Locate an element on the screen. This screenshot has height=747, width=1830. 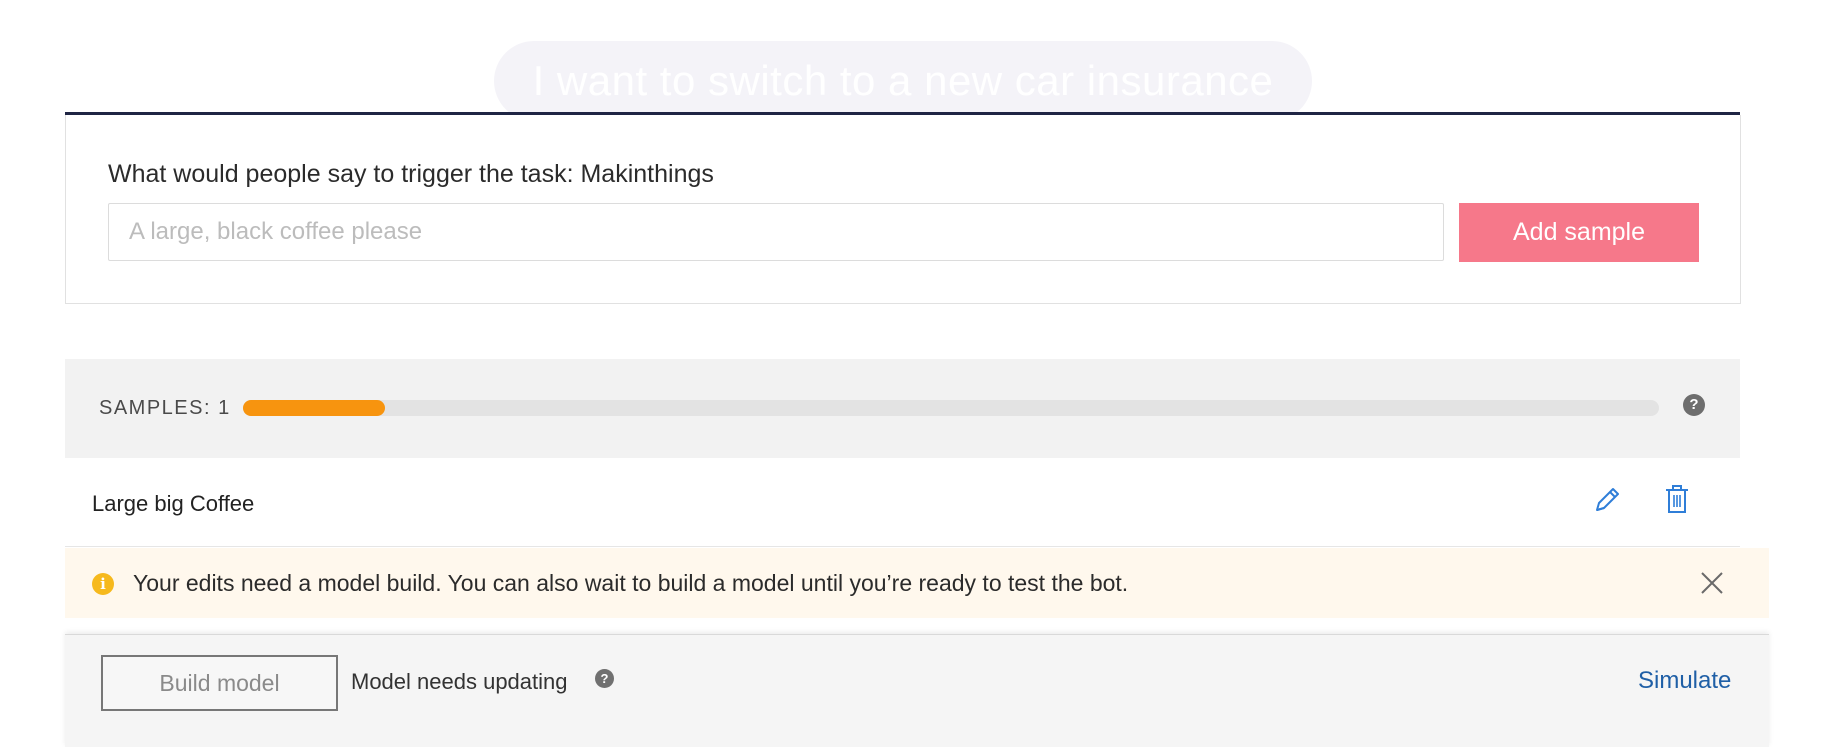
samples-progress-fill is located at coordinates (314, 408).